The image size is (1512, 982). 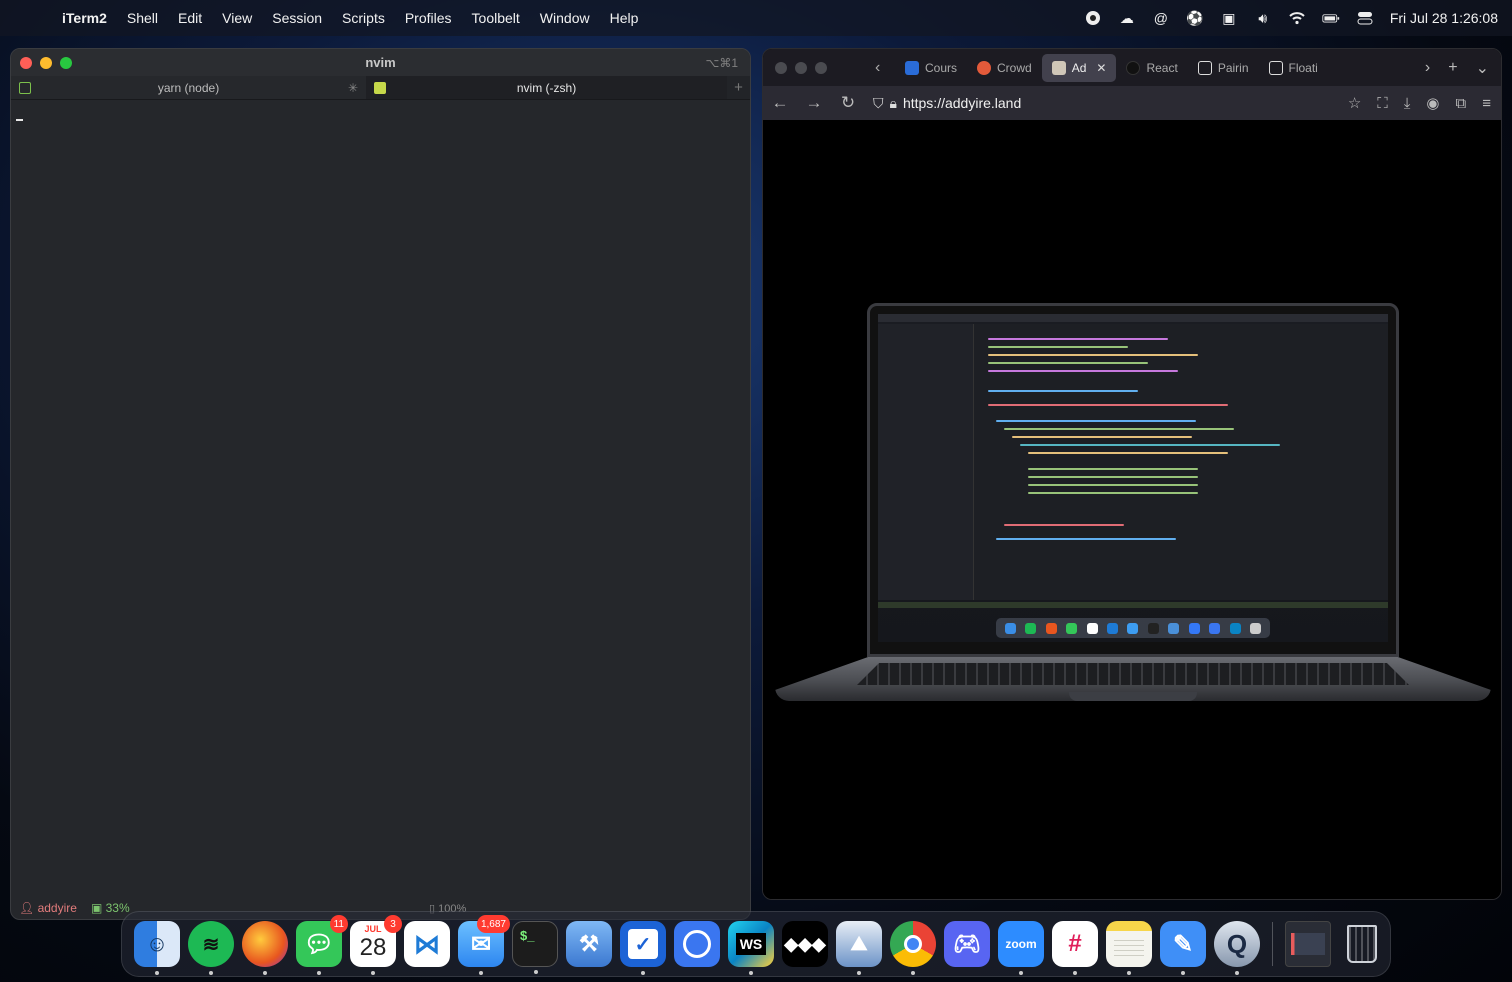 I want to click on dock-discord: 🎮︎, so click(x=967, y=944).